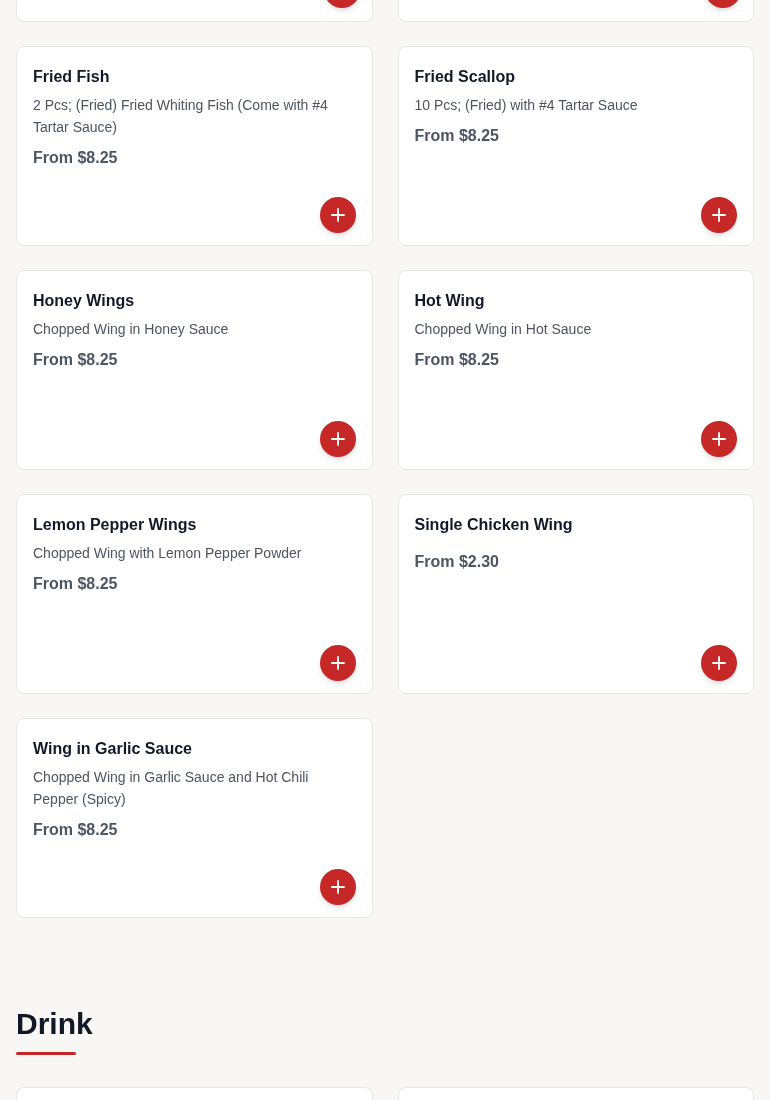  I want to click on item-name: Fried Fish, so click(72, 77).